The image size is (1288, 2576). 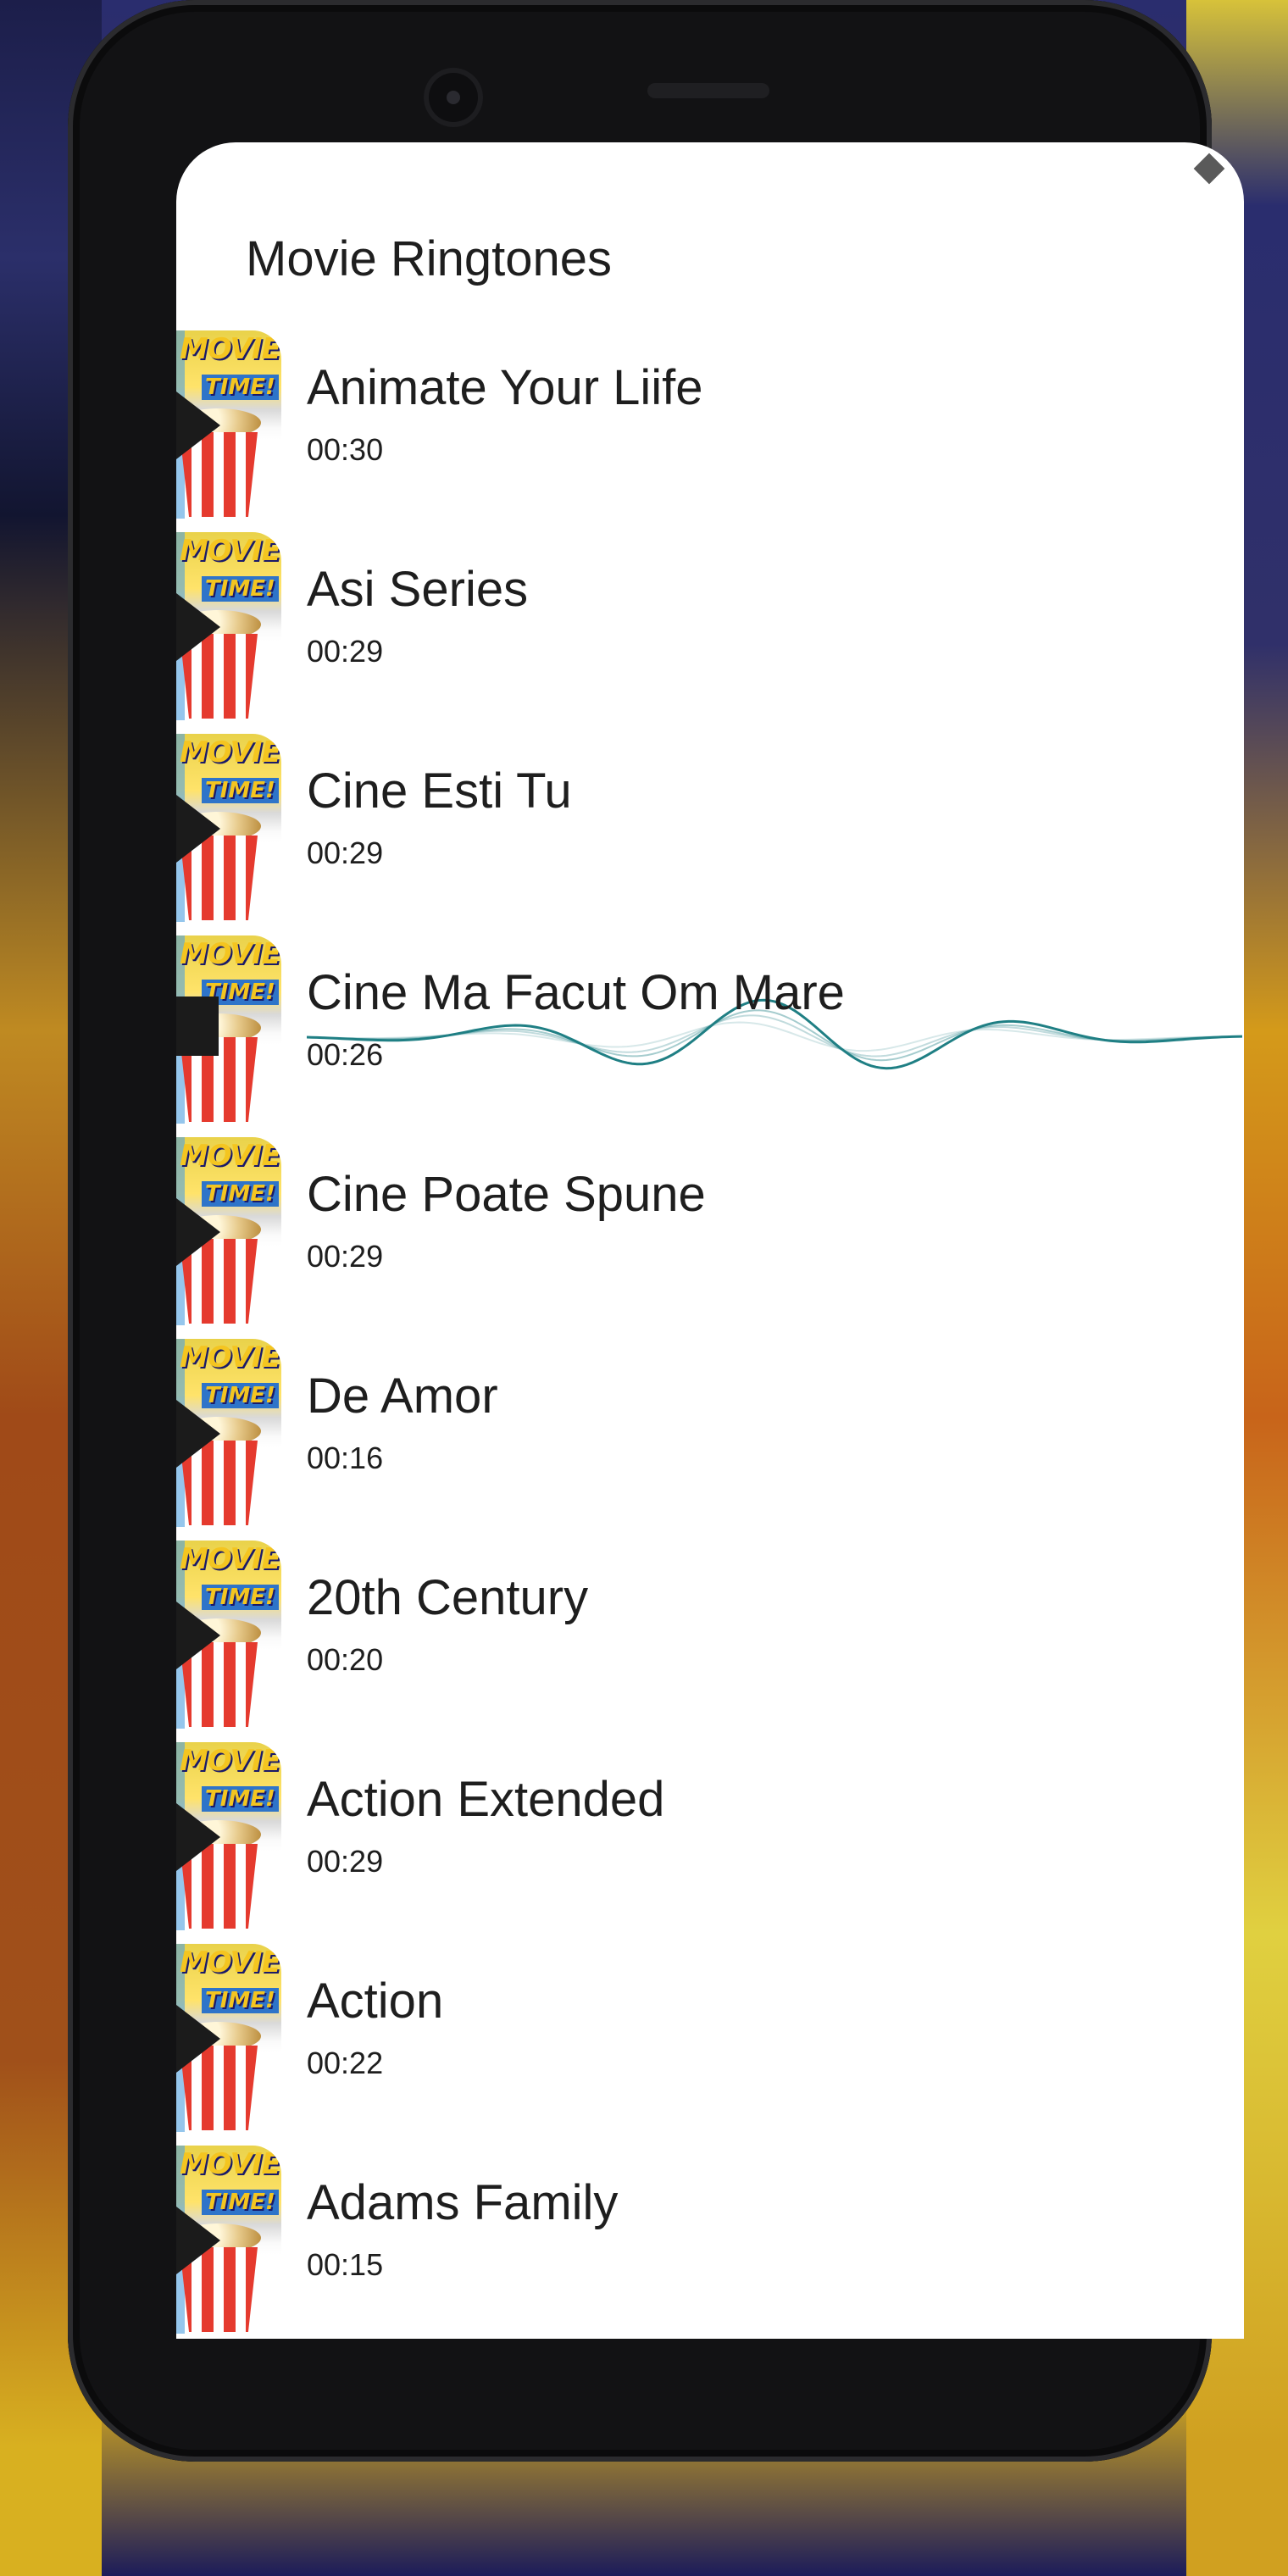 I want to click on list-item: MOVIE TIME! 20th Century 00:20, so click(x=710, y=1641).